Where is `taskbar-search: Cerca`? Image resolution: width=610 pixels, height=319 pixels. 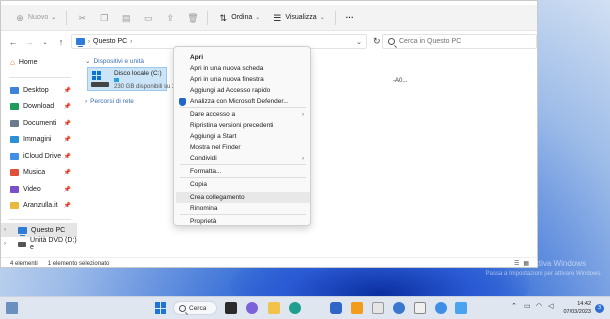 taskbar-search: Cerca is located at coordinates (195, 308).